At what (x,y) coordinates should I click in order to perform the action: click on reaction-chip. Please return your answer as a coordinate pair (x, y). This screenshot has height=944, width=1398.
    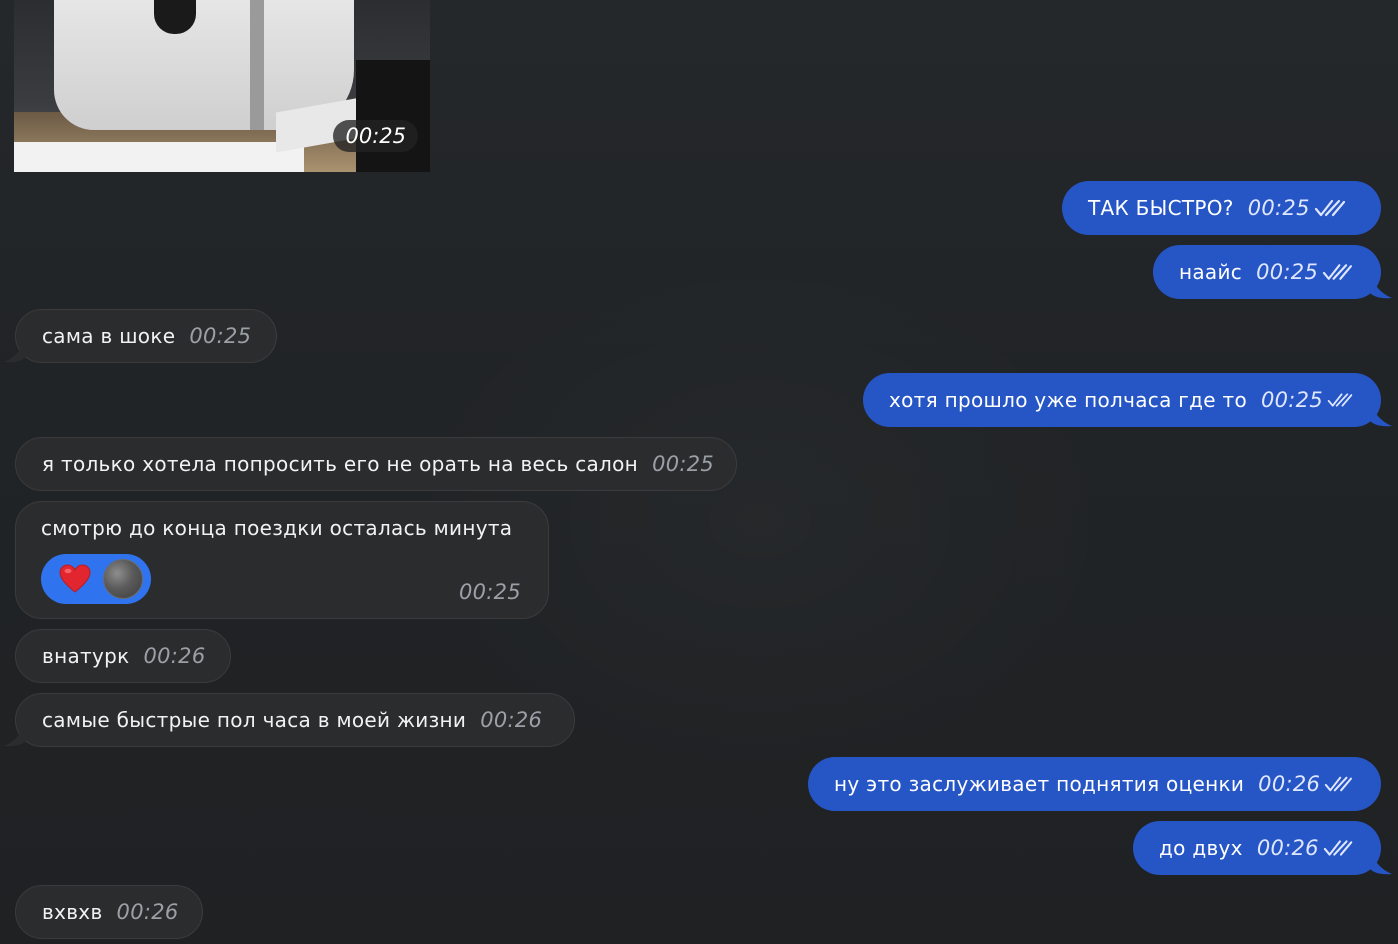
    Looking at the image, I should click on (96, 579).